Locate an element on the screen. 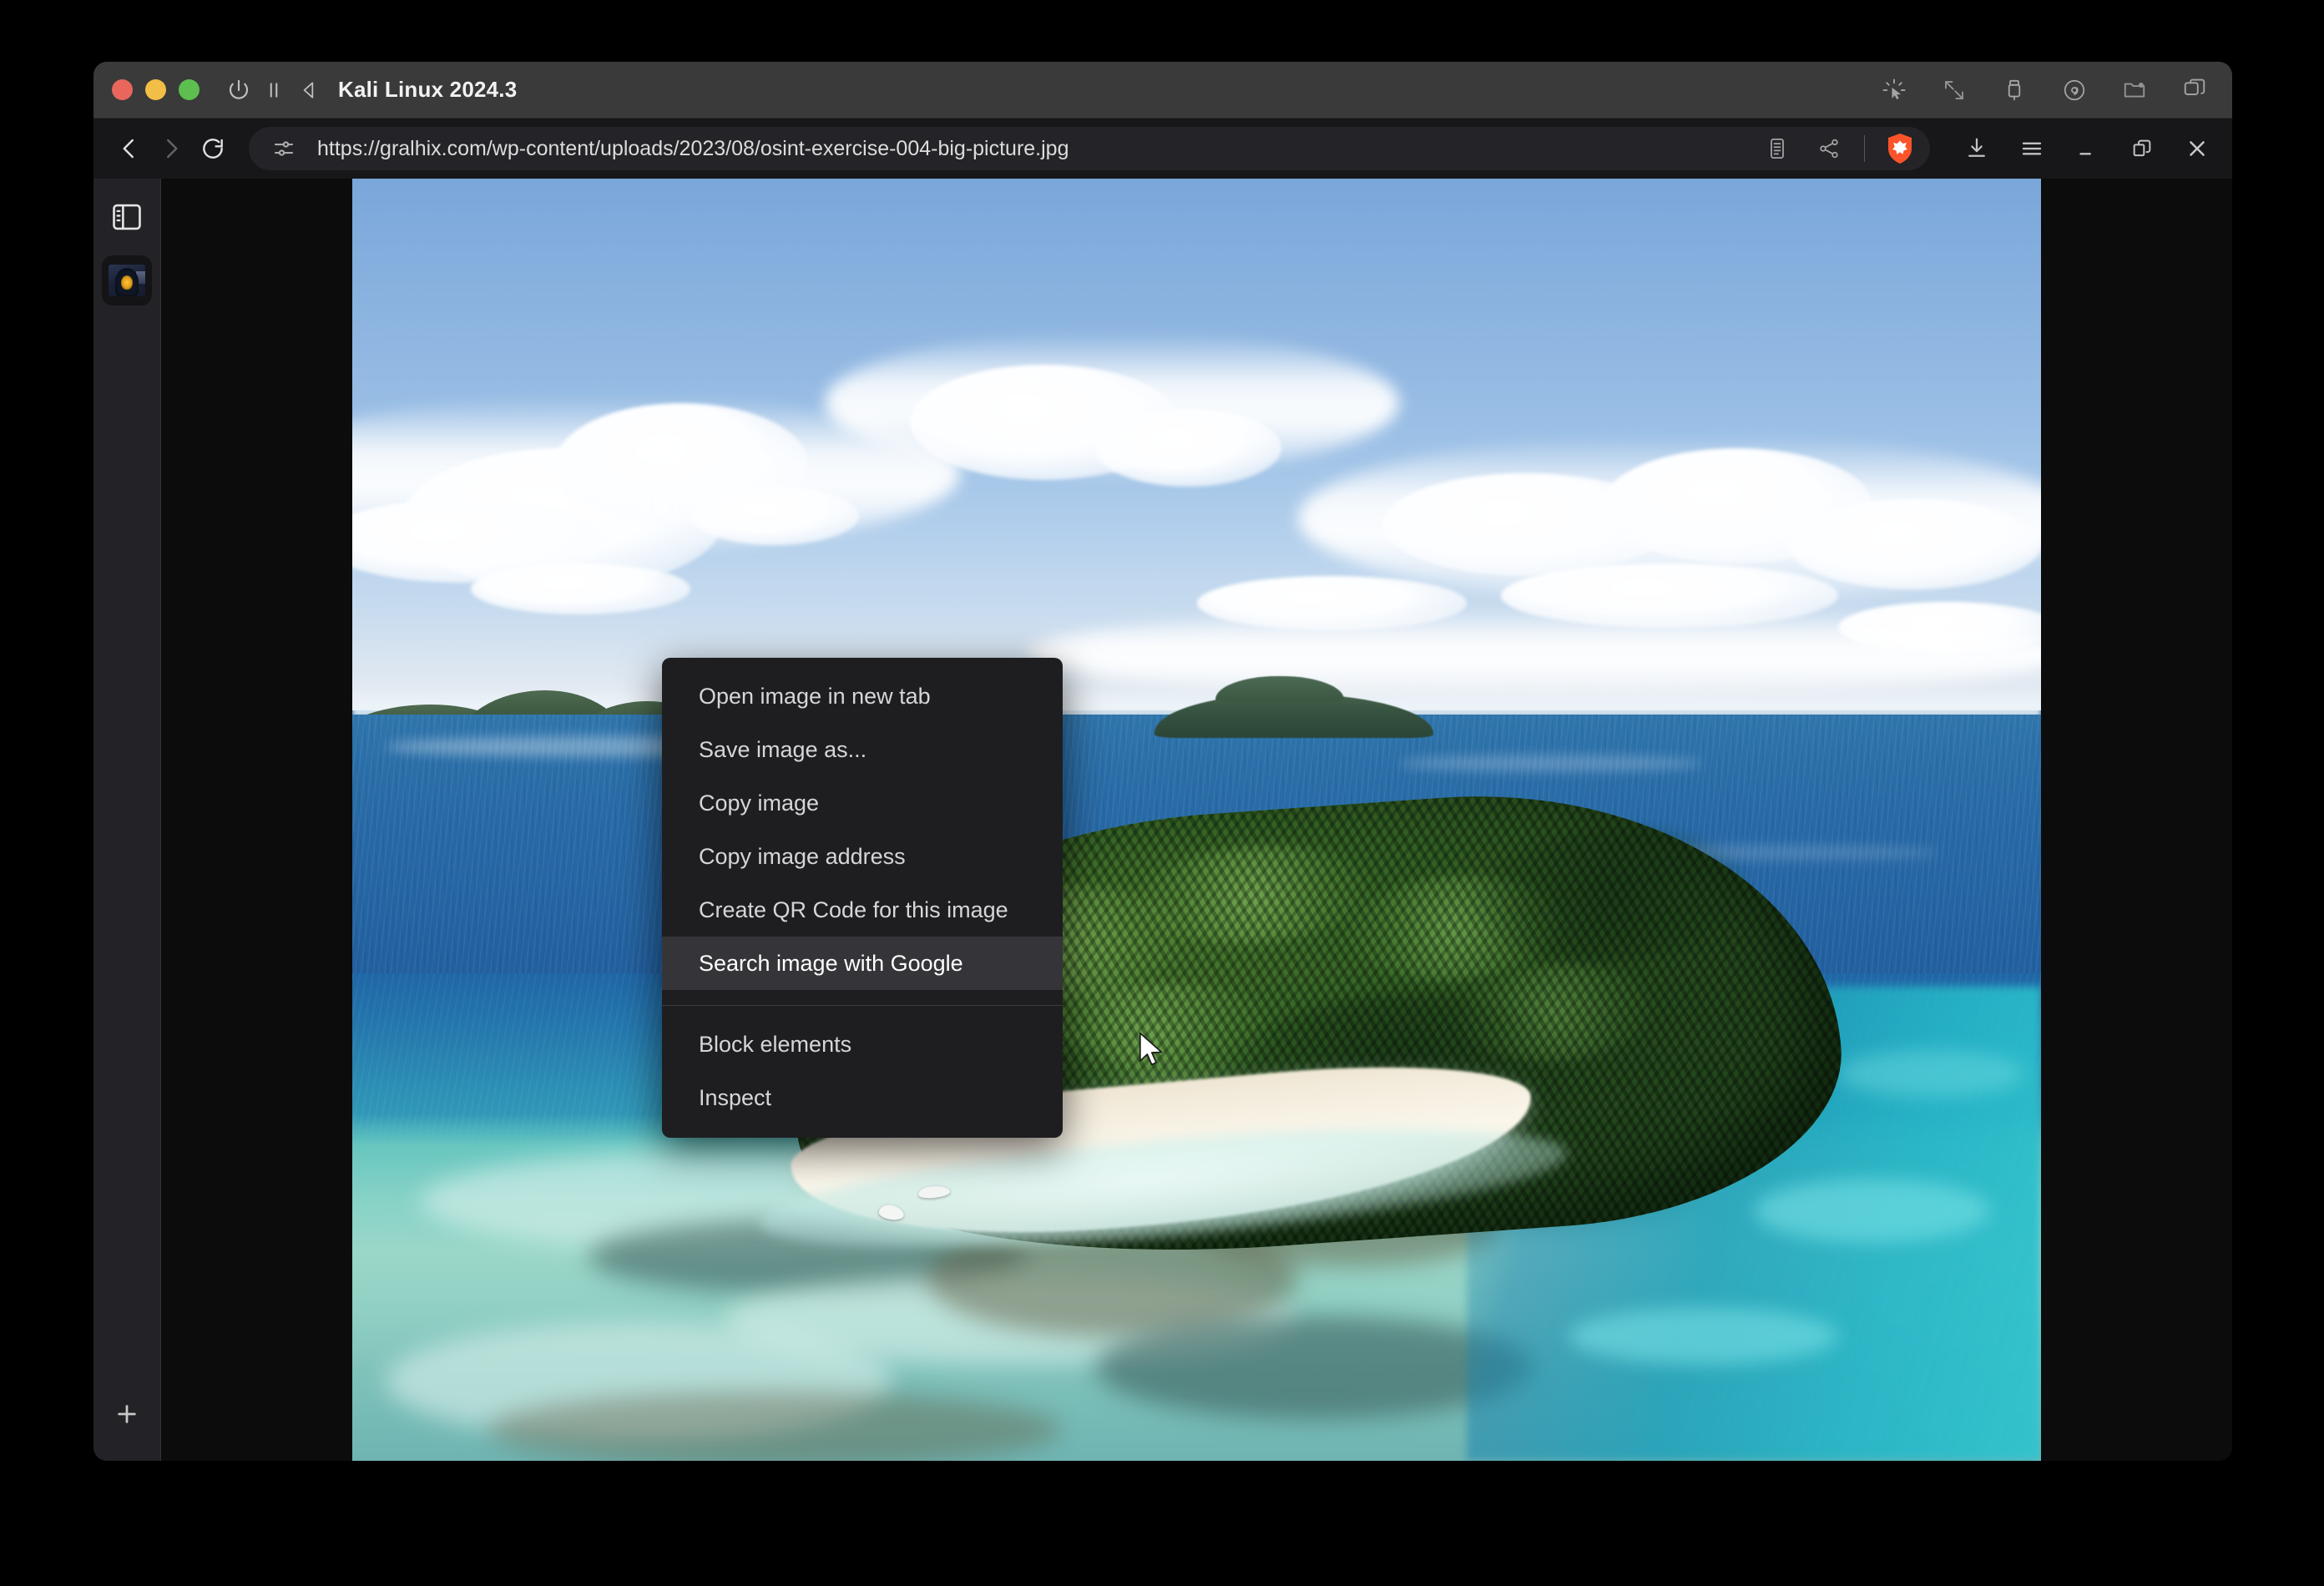 This screenshot has height=1586, width=2324. context-menu-item-copy-image: Copy image is located at coordinates (862, 803).